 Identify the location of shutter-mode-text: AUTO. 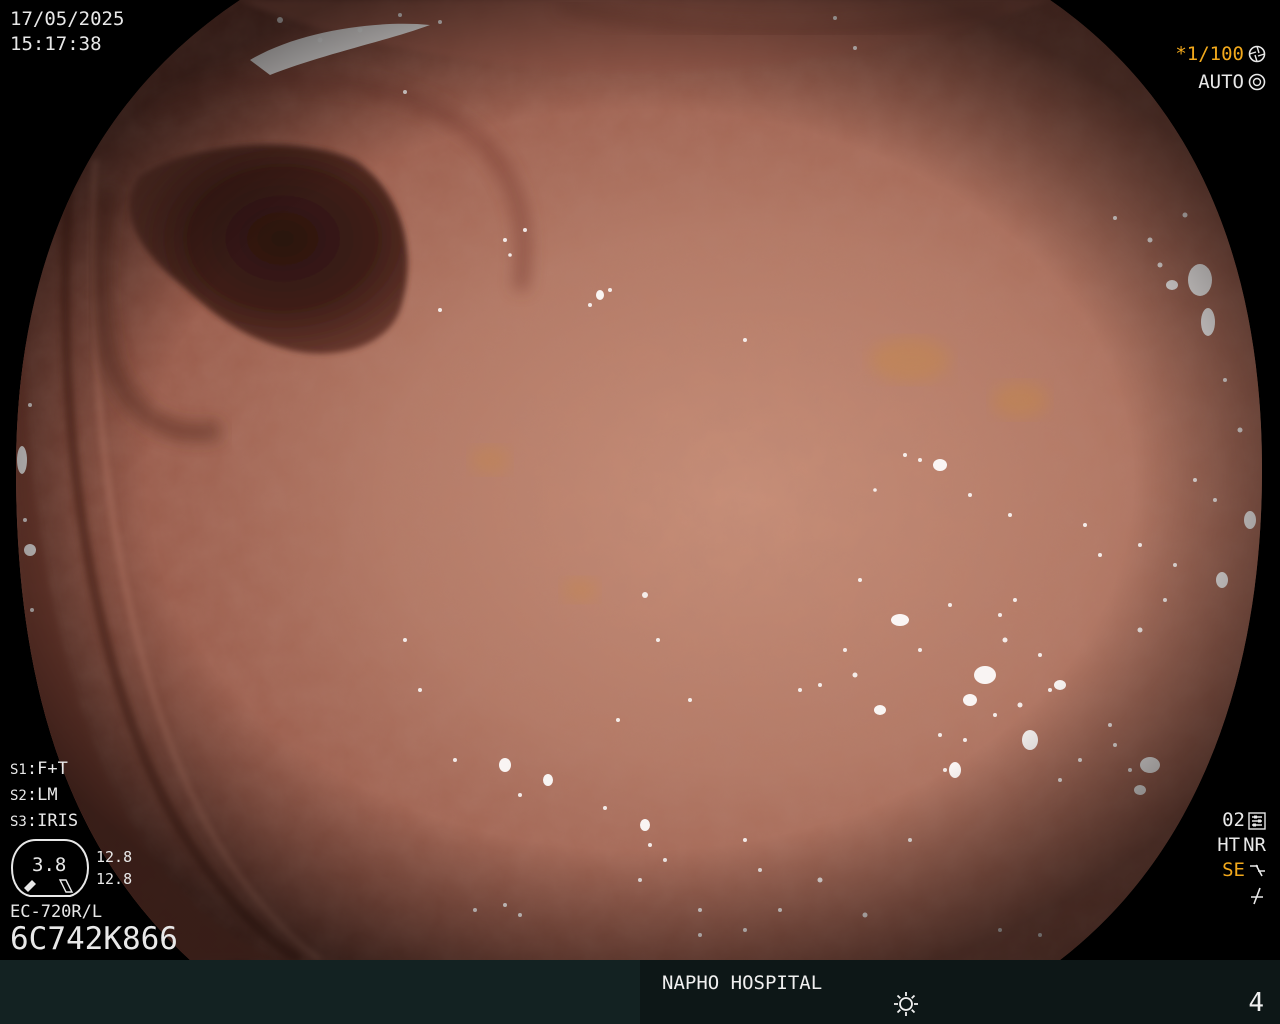
(1221, 81).